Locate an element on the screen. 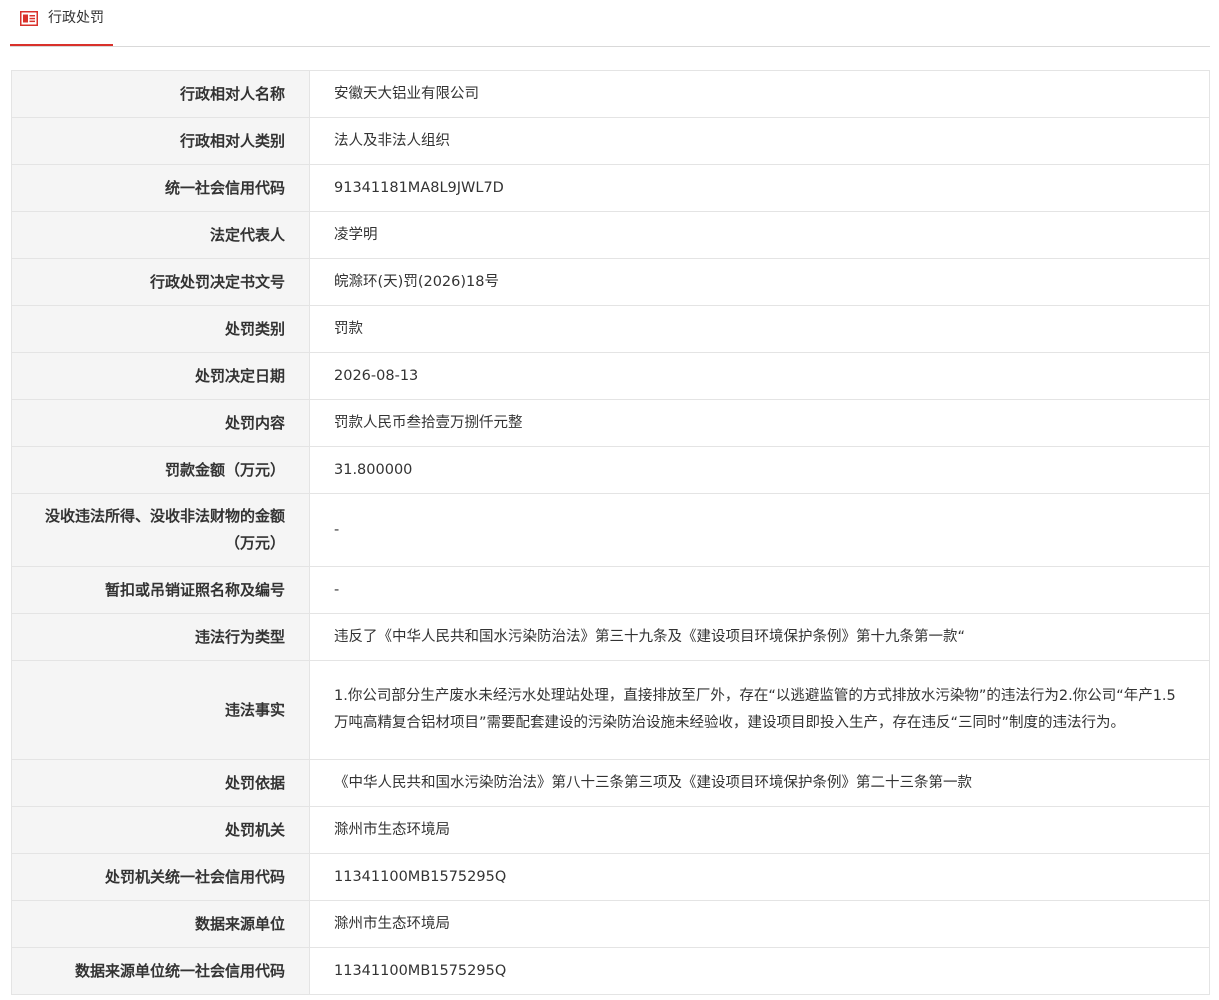 This screenshot has height=1000, width=1219. field-label: 数据来源单位 is located at coordinates (161, 924).